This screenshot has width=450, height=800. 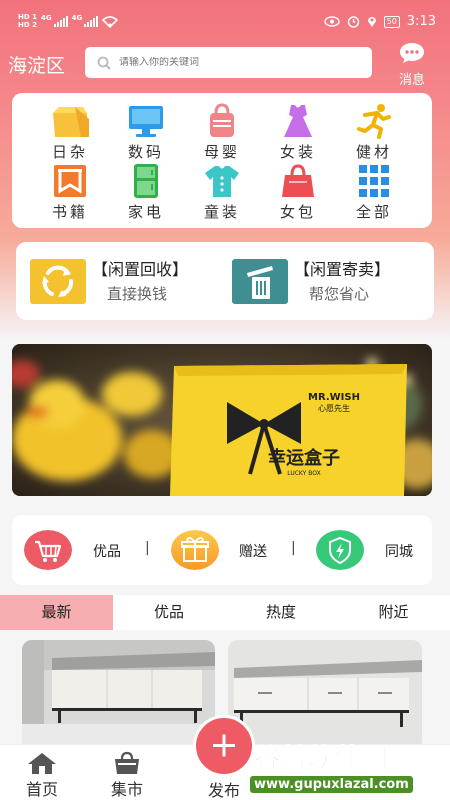 What do you see at coordinates (69, 152) in the screenshot?
I see `category-label: 日杂` at bounding box center [69, 152].